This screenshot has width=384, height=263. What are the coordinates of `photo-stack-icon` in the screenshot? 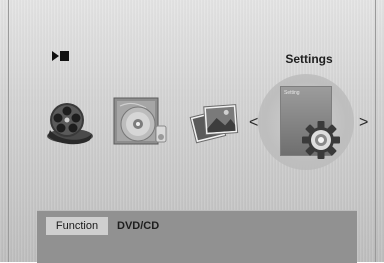 It's located at (214, 124).